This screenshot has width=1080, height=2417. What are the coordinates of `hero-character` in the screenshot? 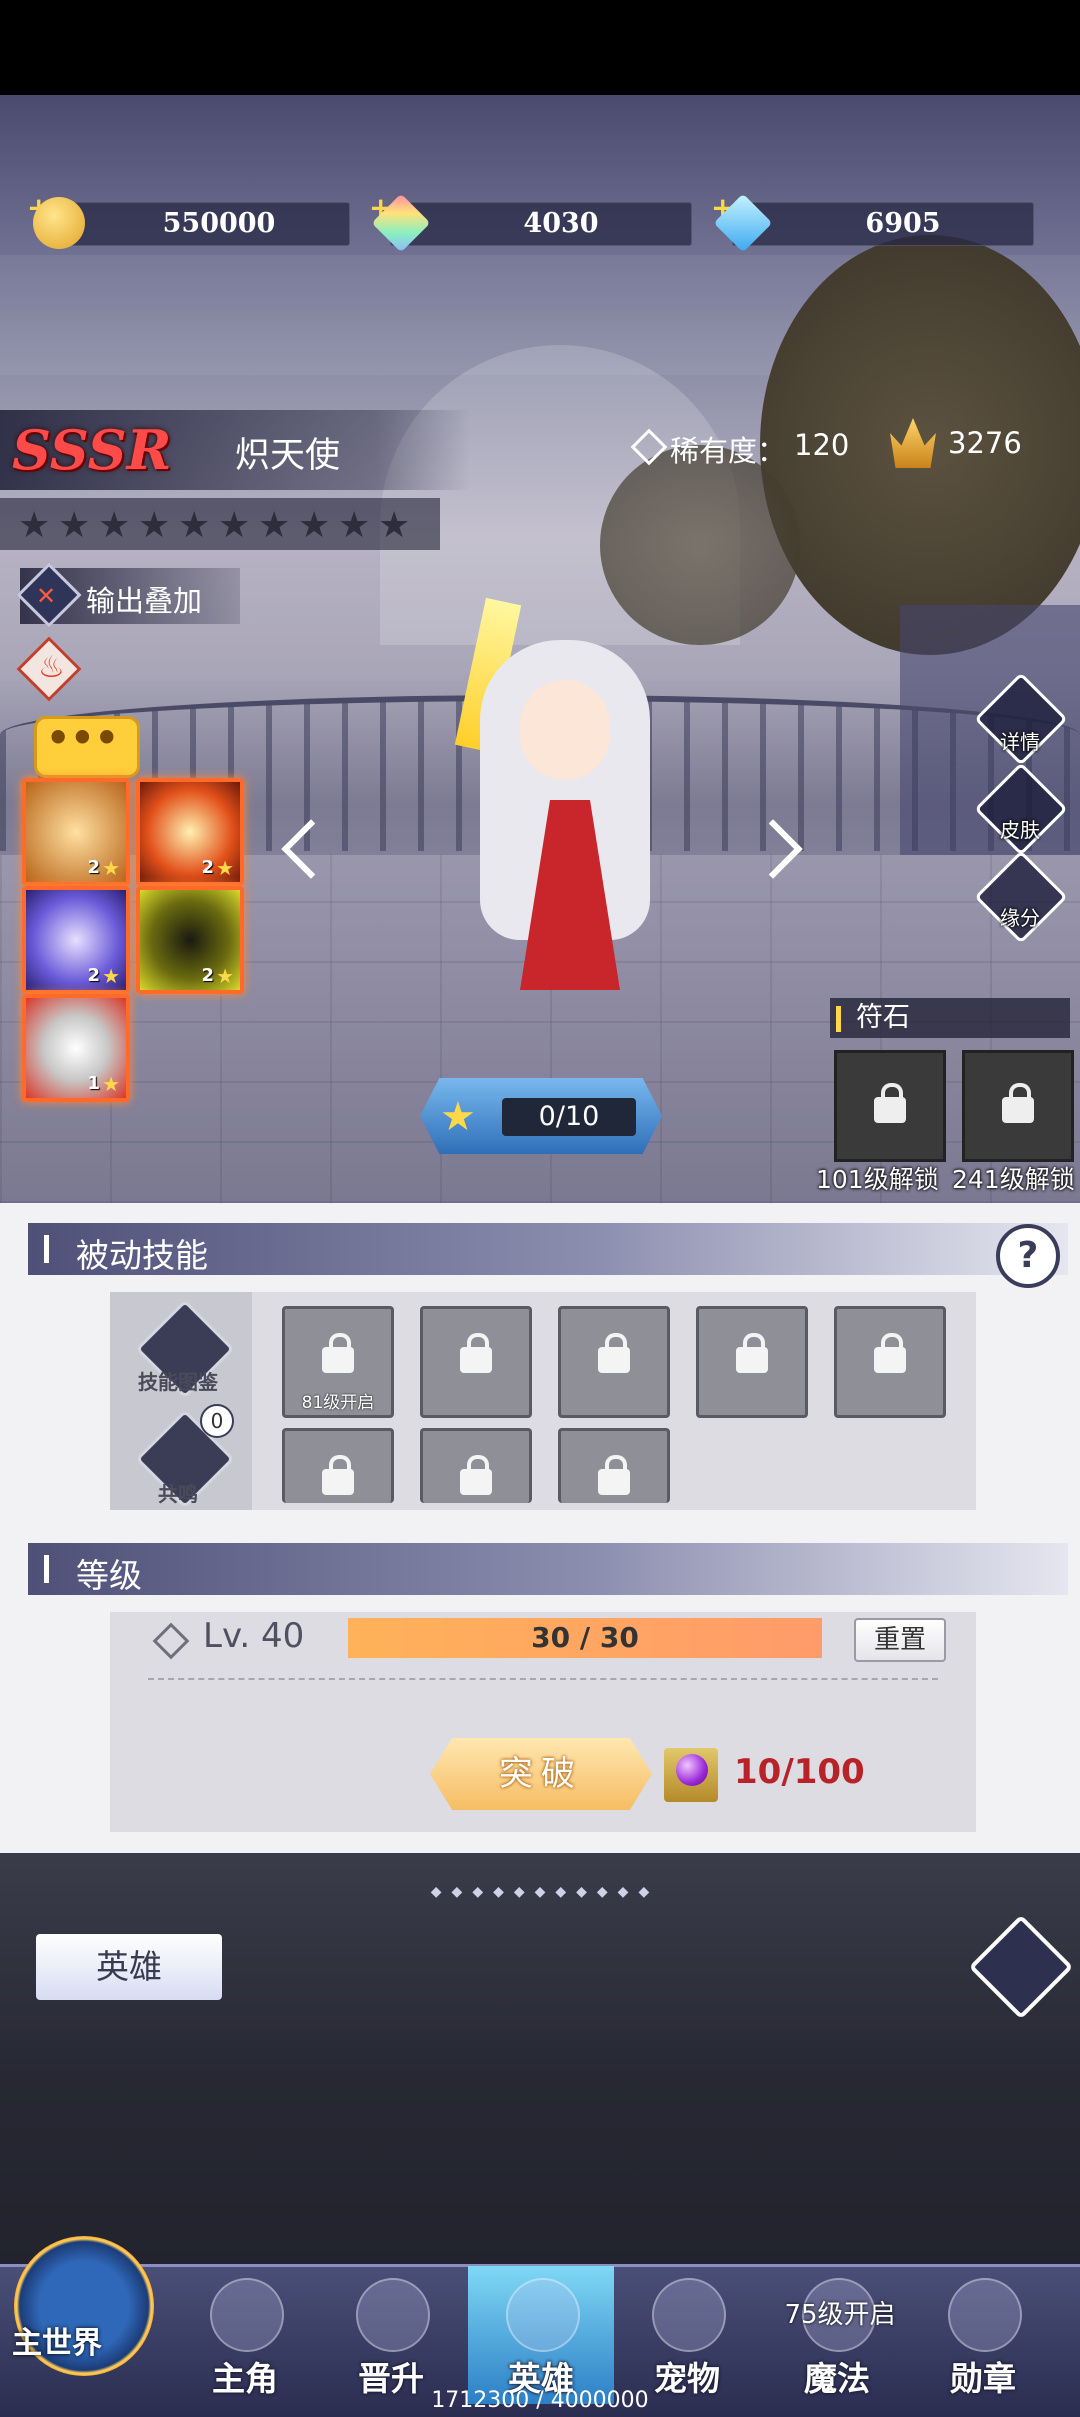 It's located at (570, 808).